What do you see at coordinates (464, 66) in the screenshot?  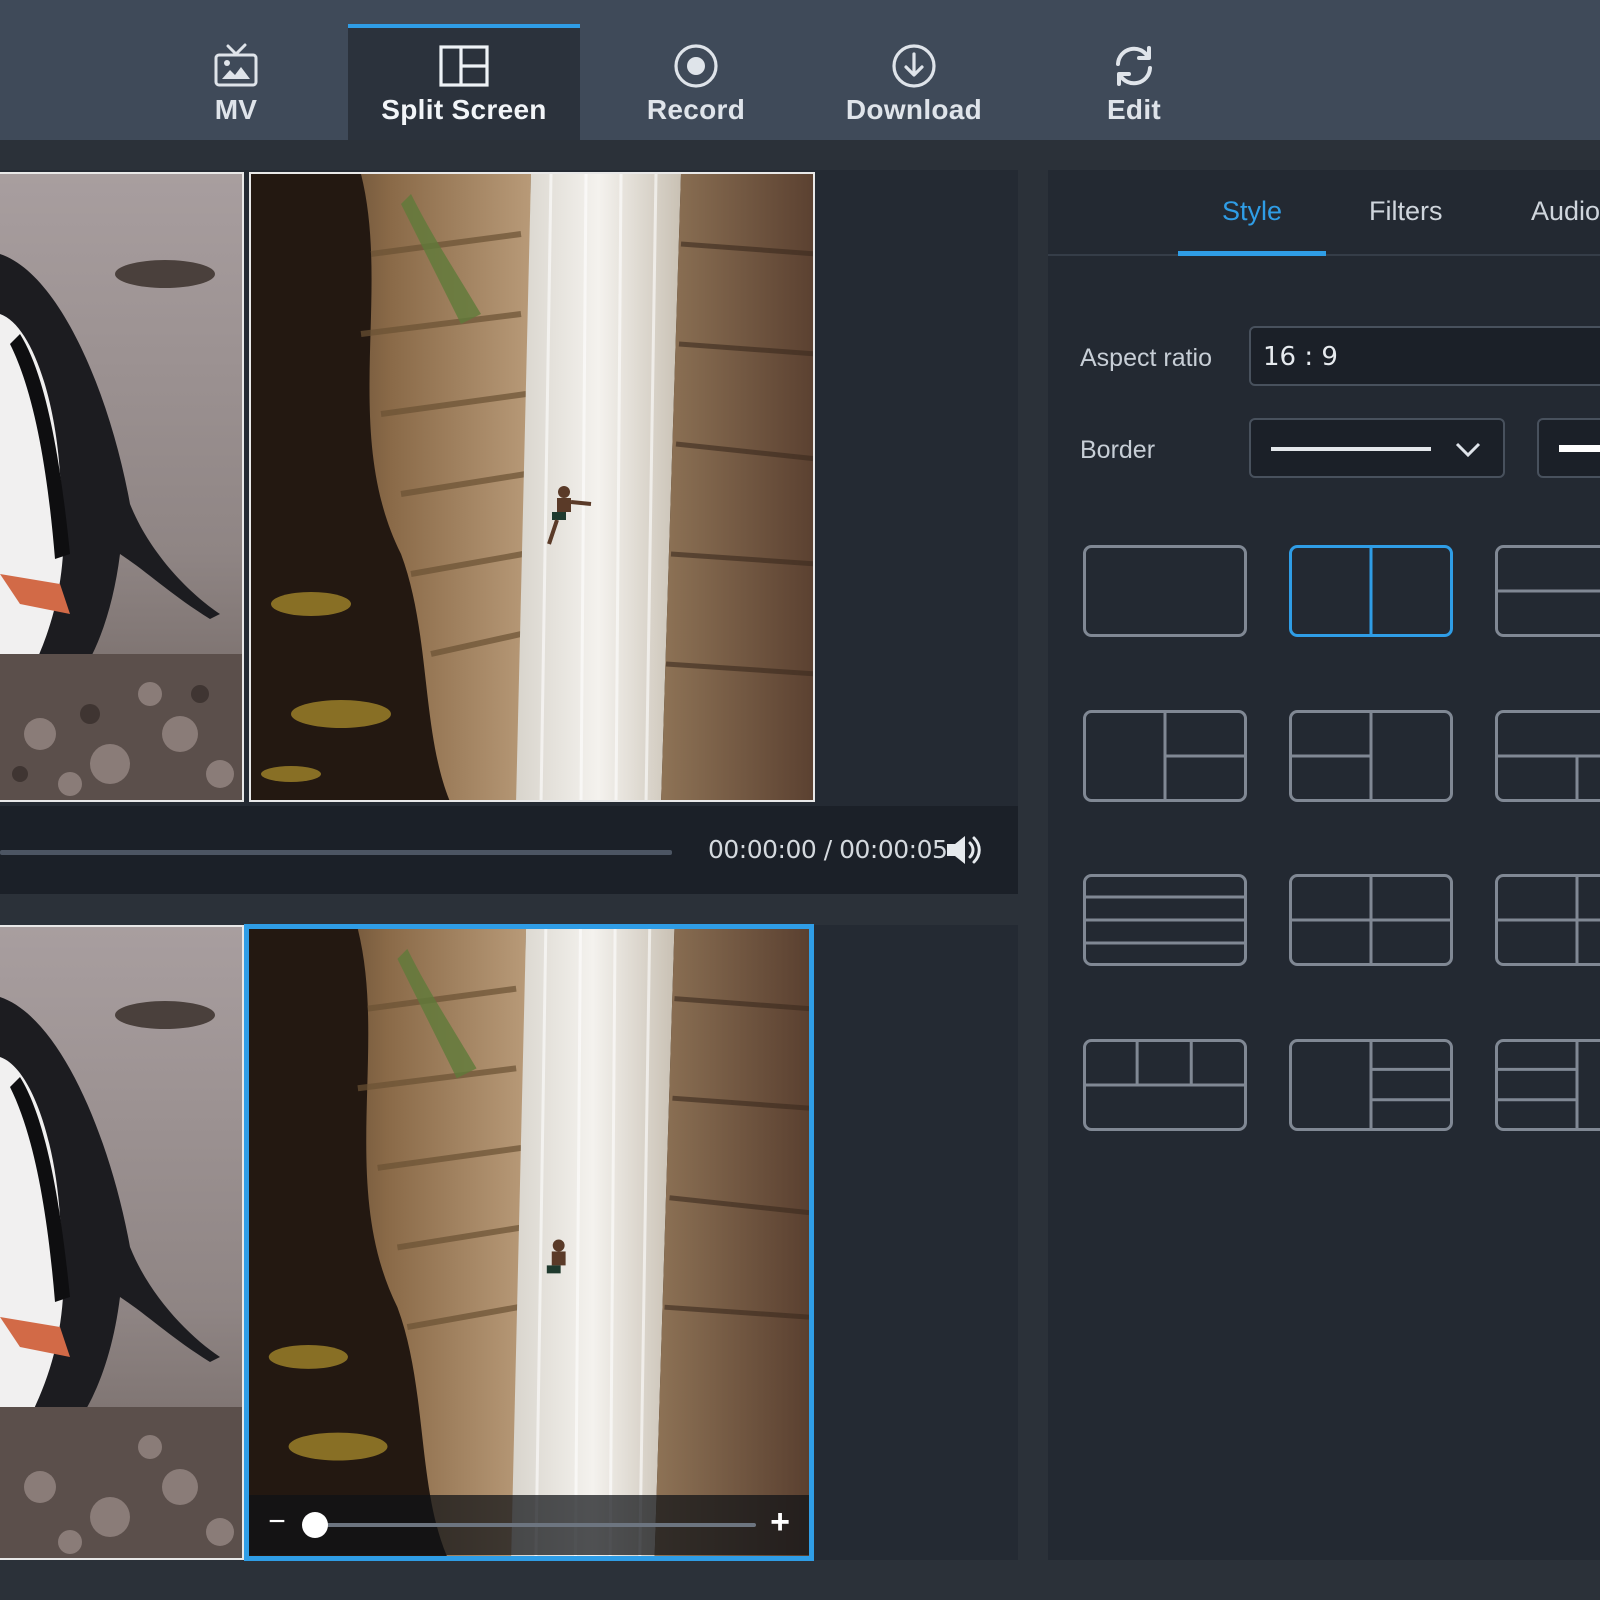 I see `split-screen-icon` at bounding box center [464, 66].